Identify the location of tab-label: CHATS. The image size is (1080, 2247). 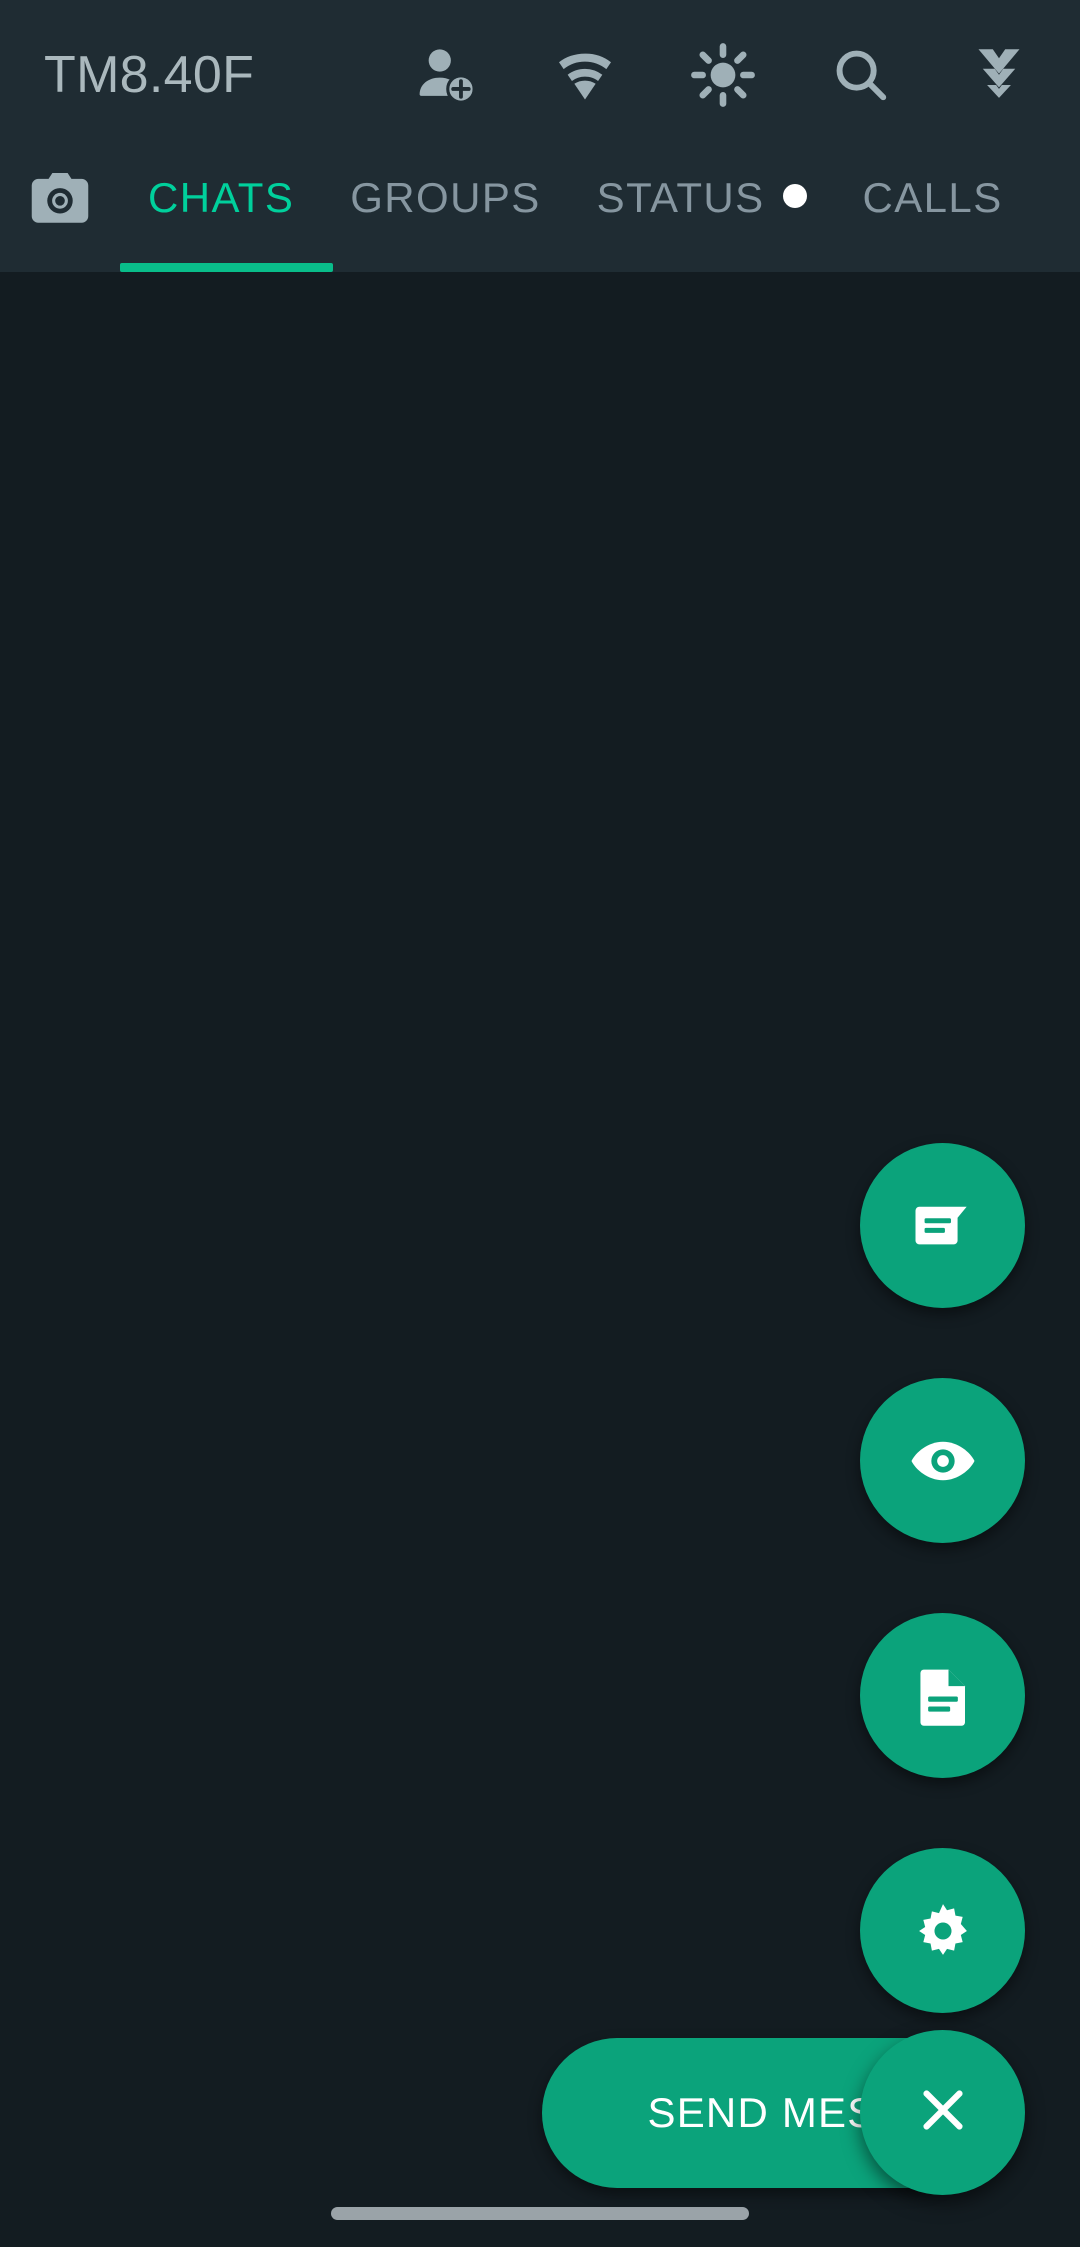
(221, 197).